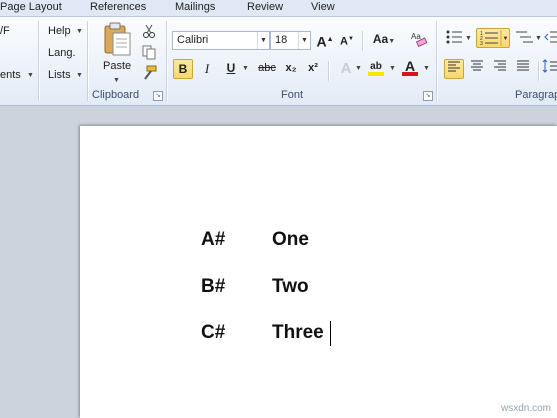 This screenshot has height=418, width=557. What do you see at coordinates (321, 41) in the screenshot?
I see `grow-font-icon: A` at bounding box center [321, 41].